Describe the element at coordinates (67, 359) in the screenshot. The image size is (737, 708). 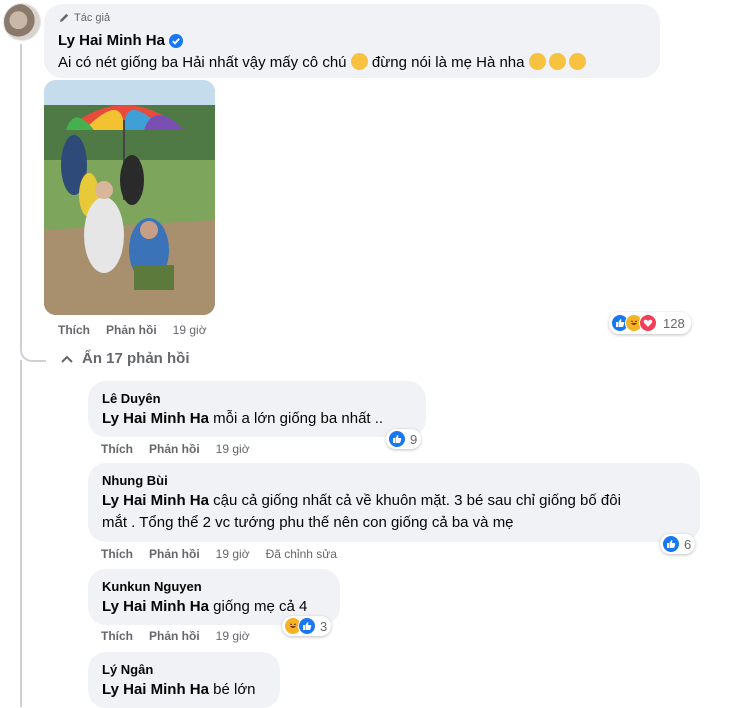
I see `chevron-up-icon` at that location.